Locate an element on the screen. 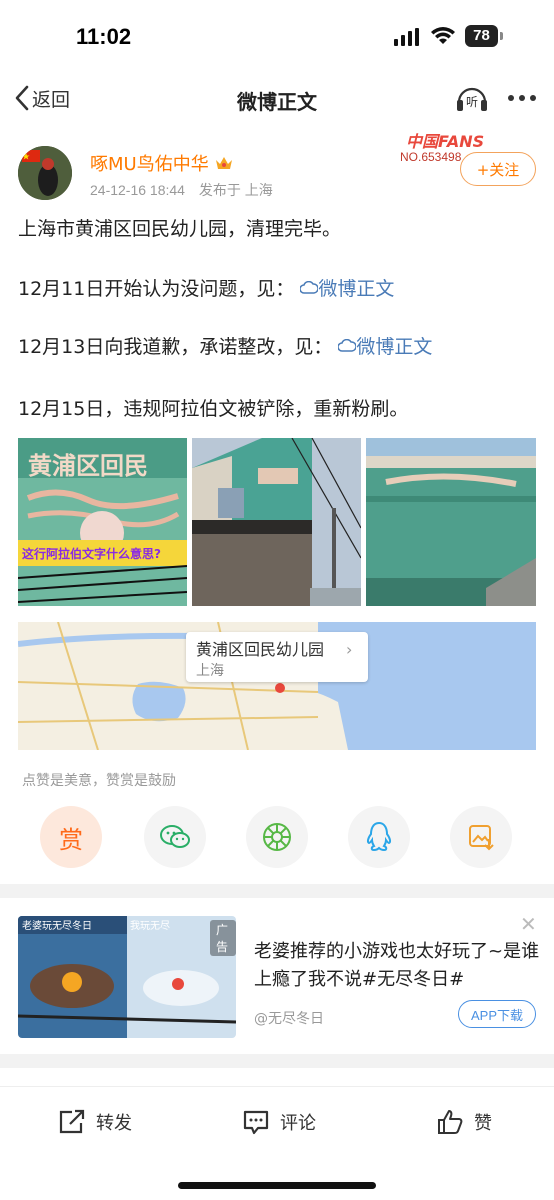  crown-badge-icon is located at coordinates (223, 163).